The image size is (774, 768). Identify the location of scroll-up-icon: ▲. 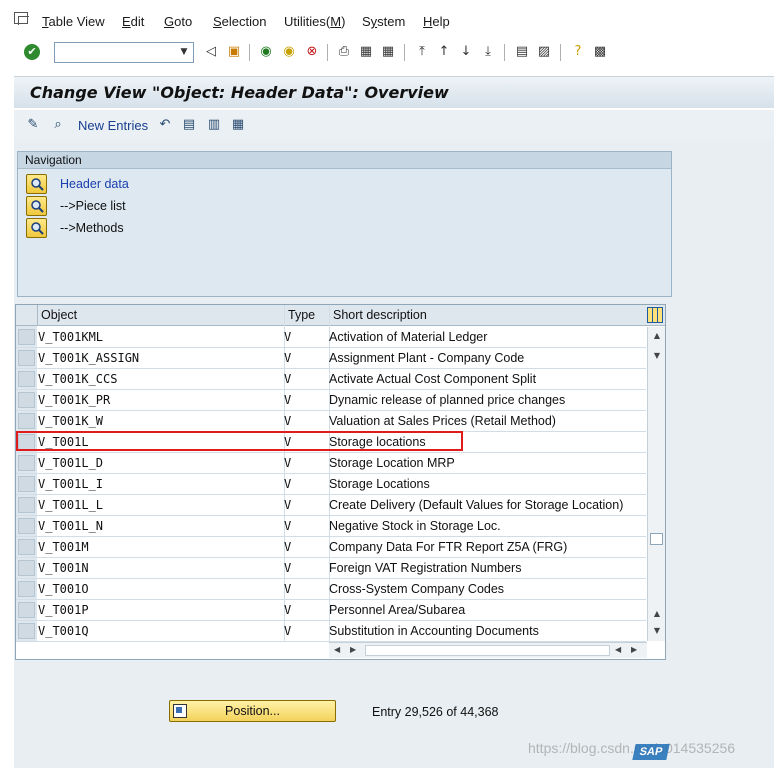
(657, 336).